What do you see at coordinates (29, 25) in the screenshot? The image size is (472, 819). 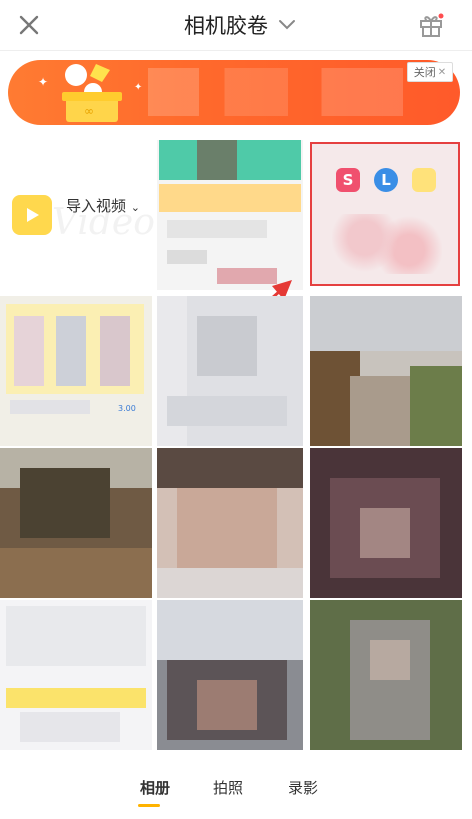 I see `close-icon` at bounding box center [29, 25].